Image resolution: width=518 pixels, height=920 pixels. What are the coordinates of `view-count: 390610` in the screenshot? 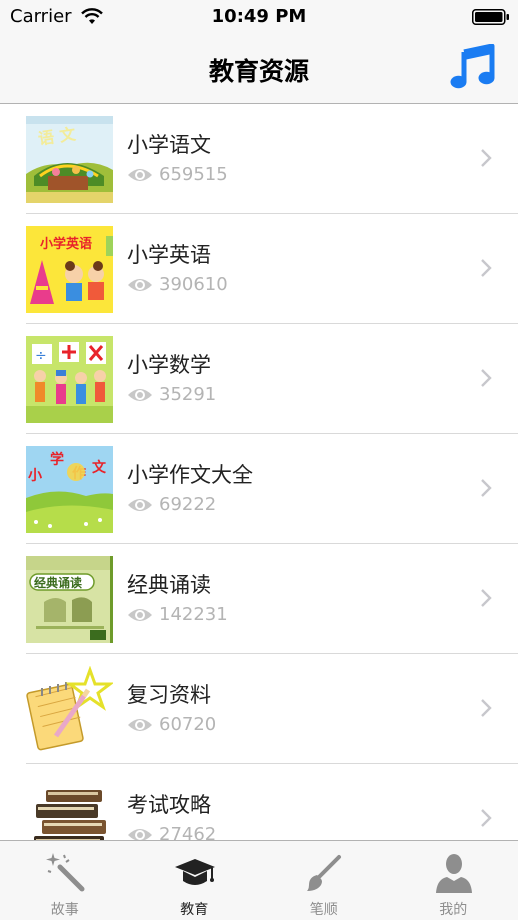 It's located at (193, 284).